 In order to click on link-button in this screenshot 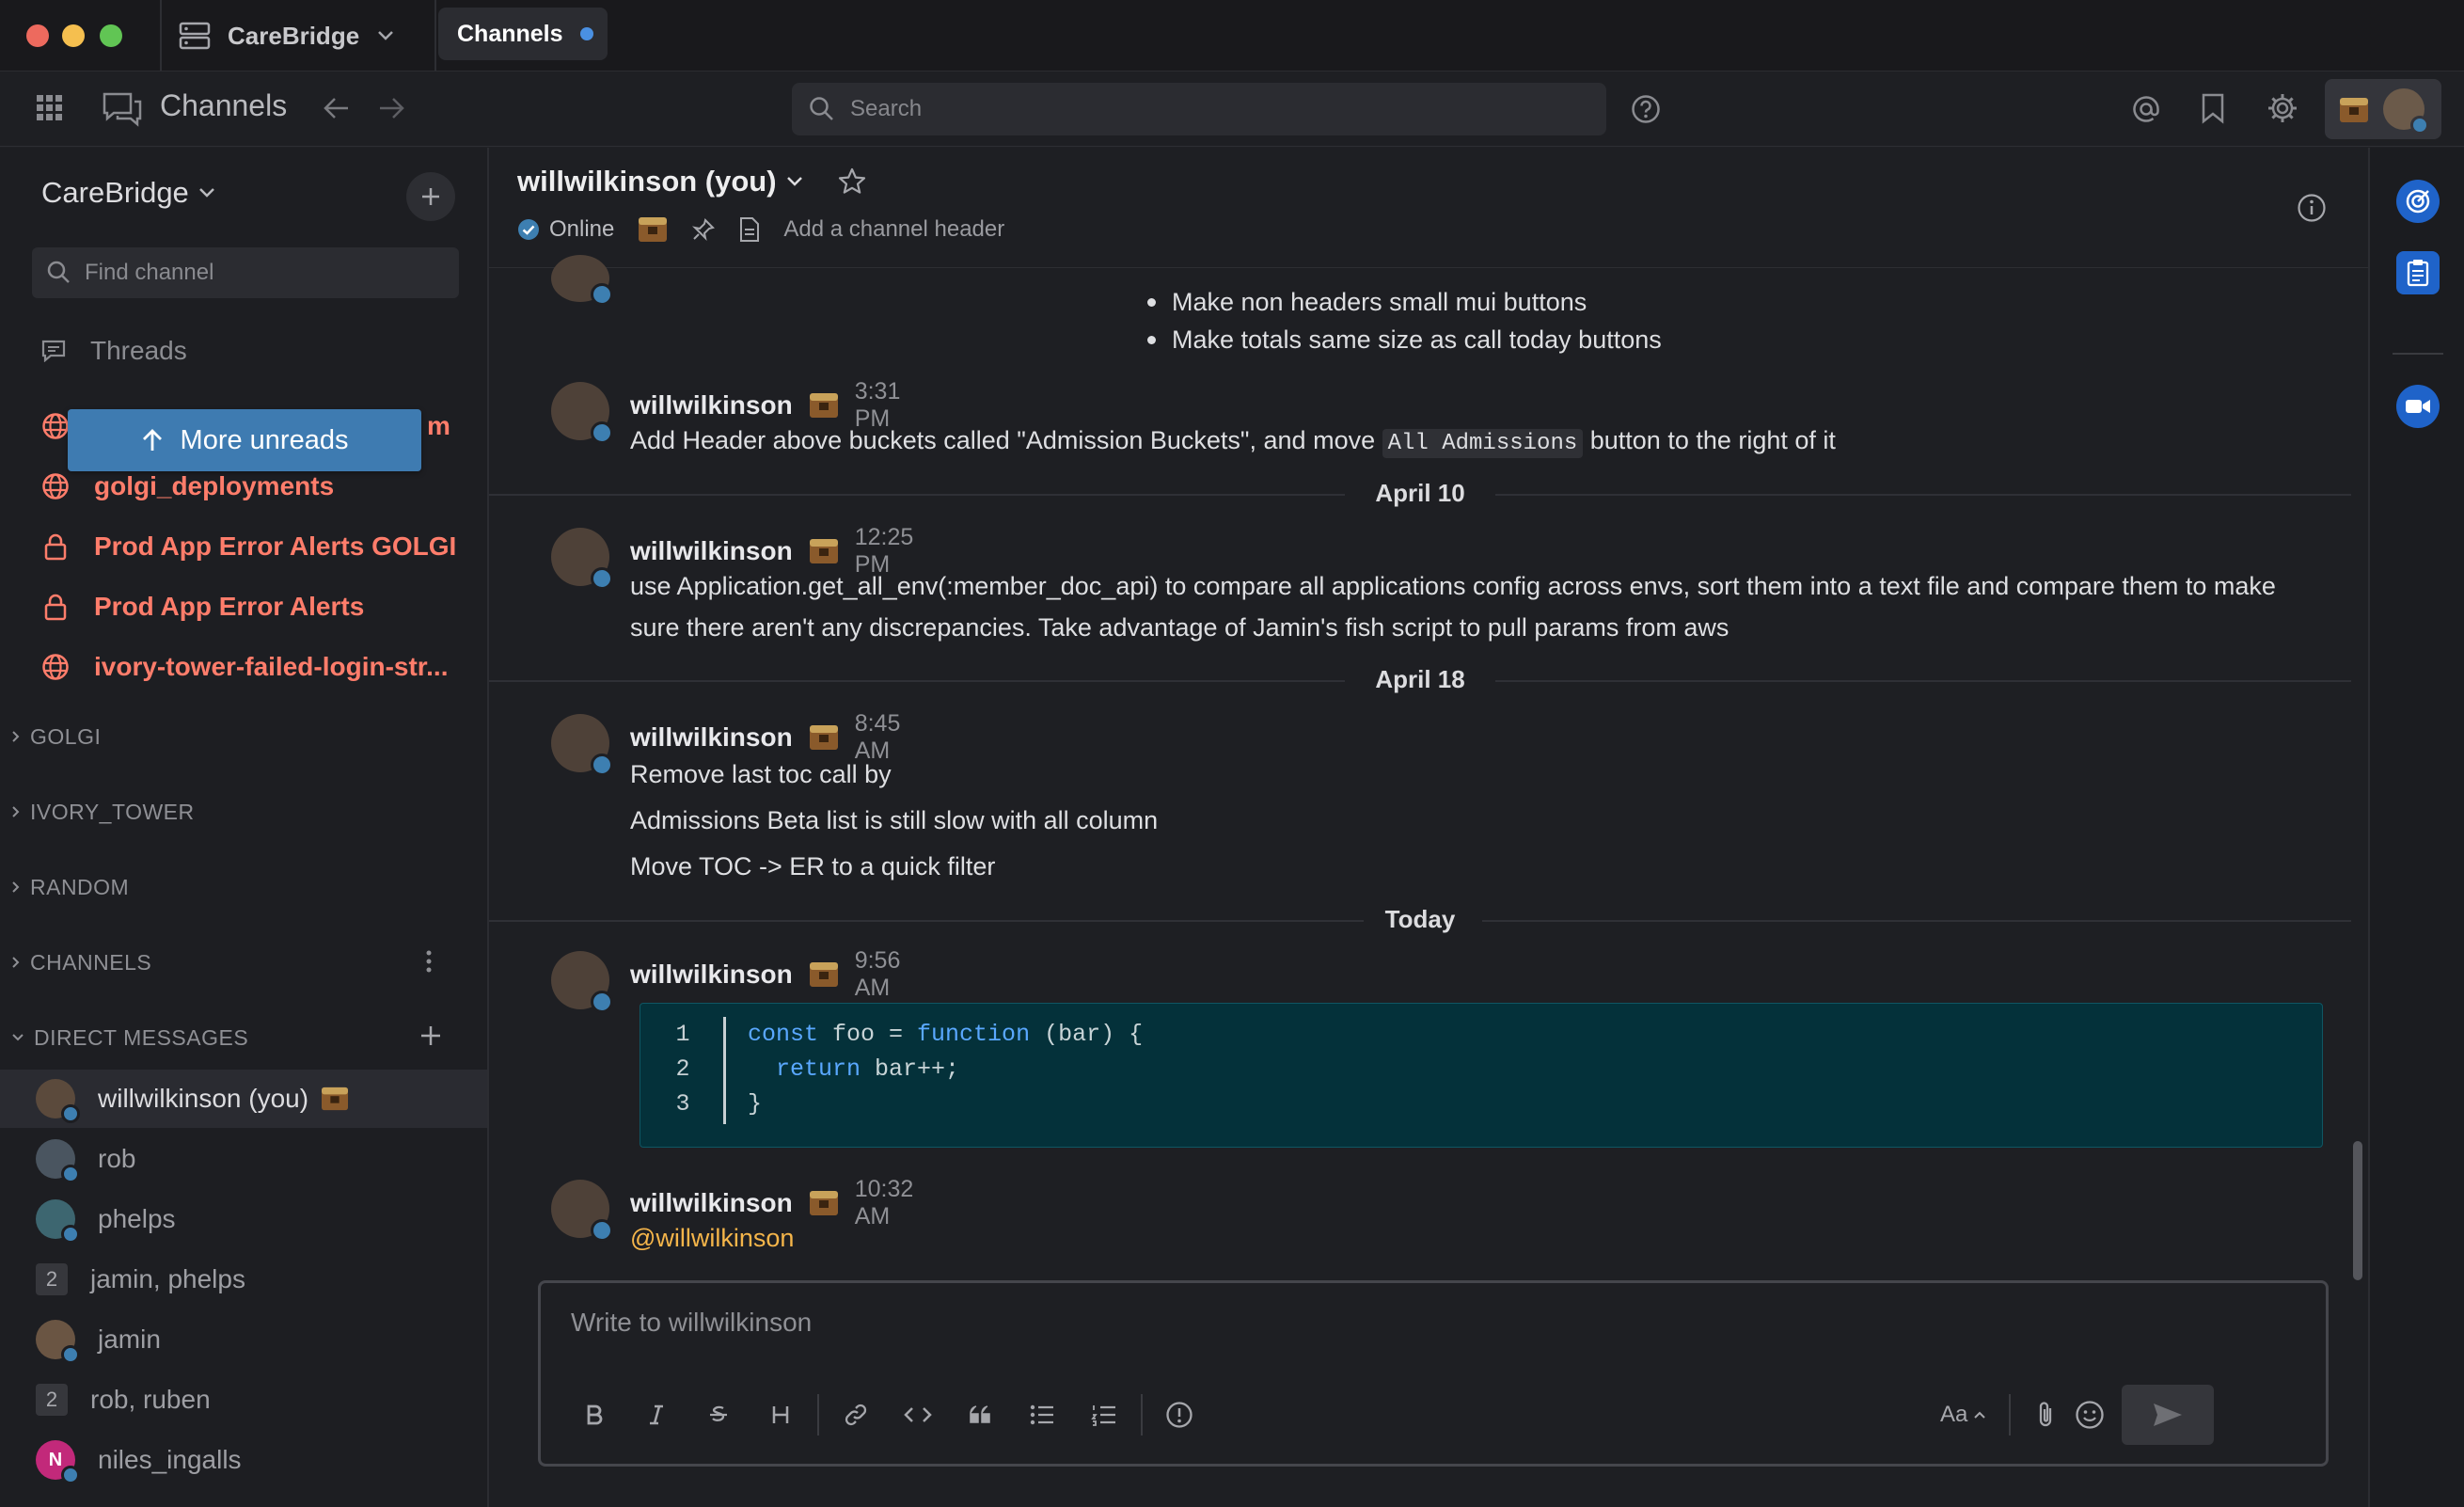, I will do `click(856, 1414)`.